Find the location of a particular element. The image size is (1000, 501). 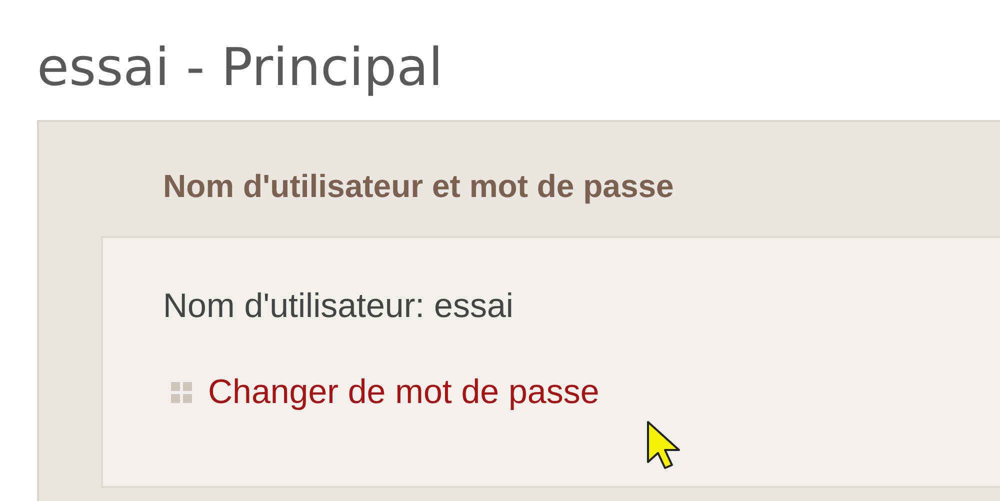

change-password-link: Changer de mot de passe is located at coordinates (404, 392).